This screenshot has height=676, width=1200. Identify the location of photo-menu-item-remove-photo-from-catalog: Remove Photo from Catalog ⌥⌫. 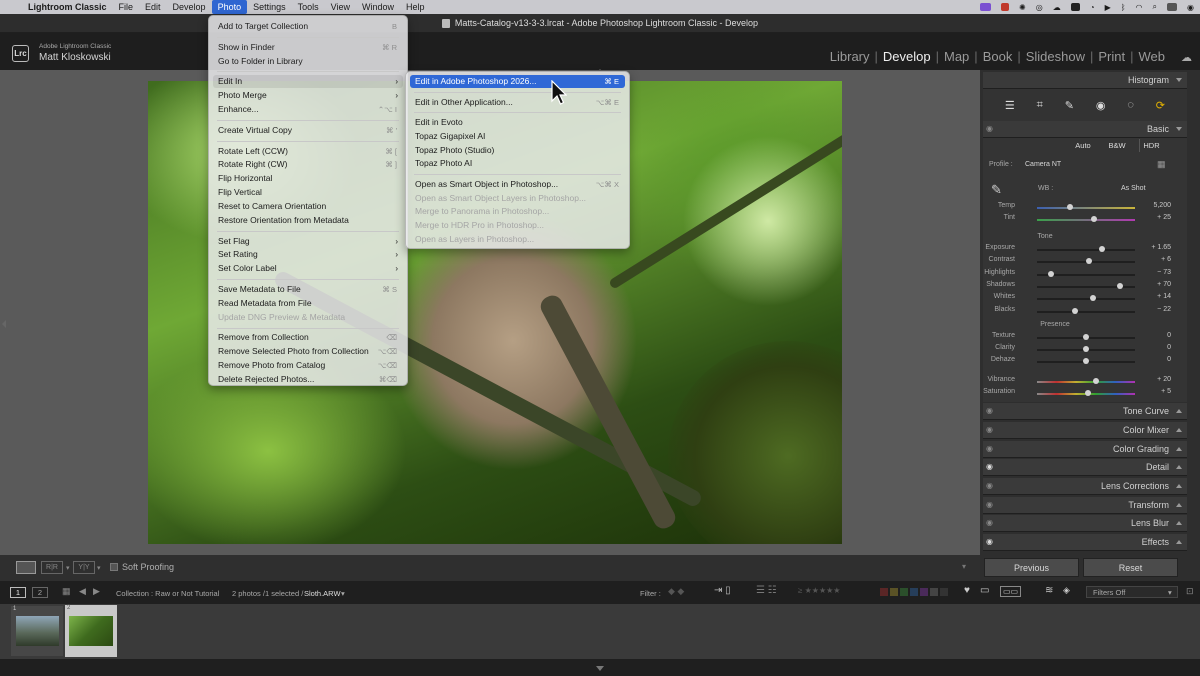
(308, 365).